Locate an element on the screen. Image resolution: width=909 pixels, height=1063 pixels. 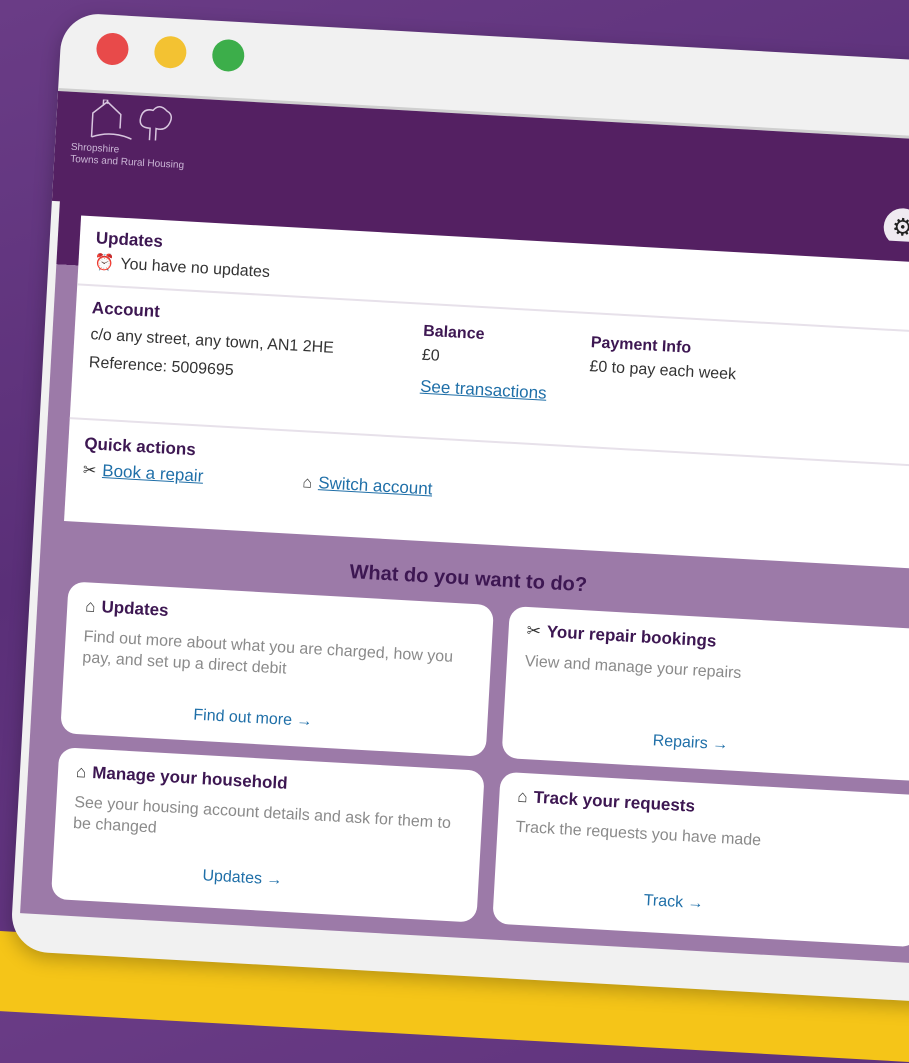
track-link: Track → is located at coordinates (673, 902).